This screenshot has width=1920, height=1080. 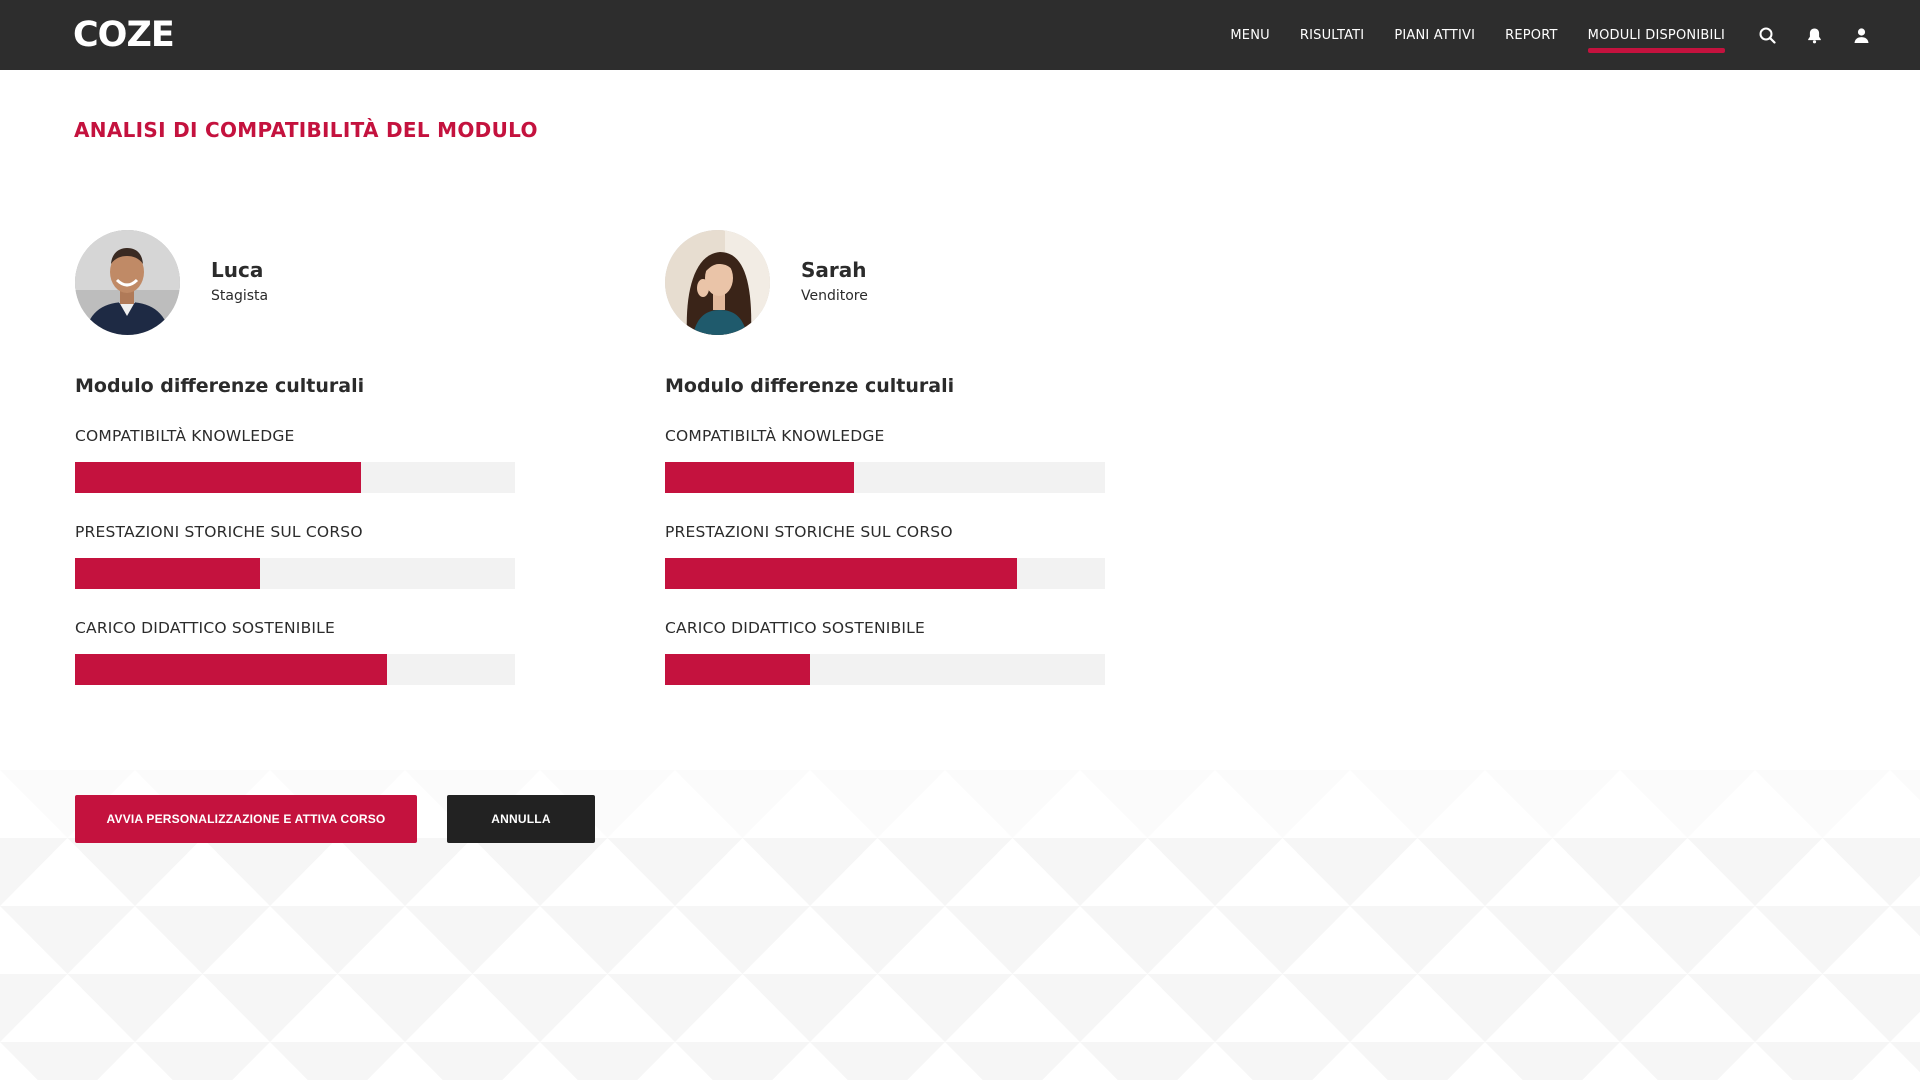 I want to click on logo-text: COZE, so click(x=124, y=35).